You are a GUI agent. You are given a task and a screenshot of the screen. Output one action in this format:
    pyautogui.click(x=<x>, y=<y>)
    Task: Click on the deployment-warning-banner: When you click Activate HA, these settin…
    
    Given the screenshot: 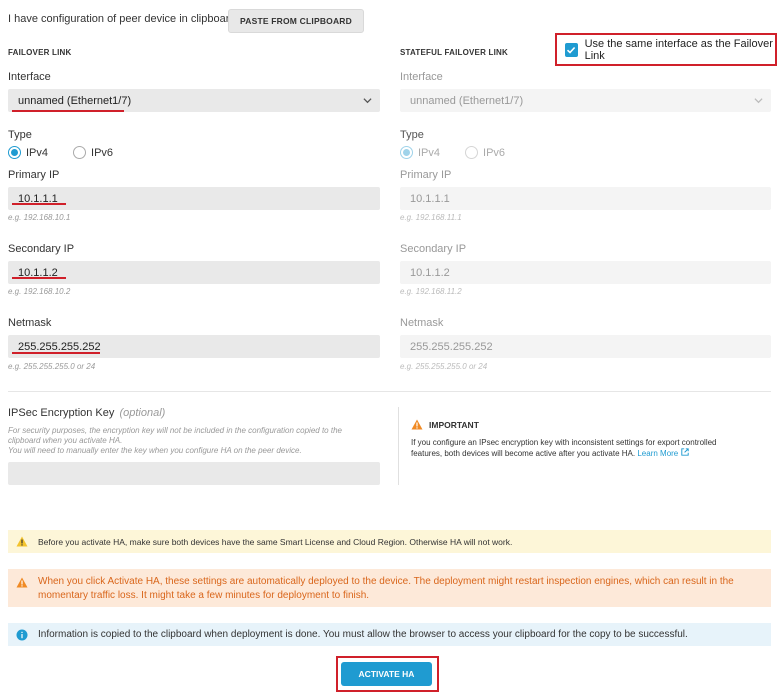 What is the action you would take?
    pyautogui.click(x=389, y=588)
    